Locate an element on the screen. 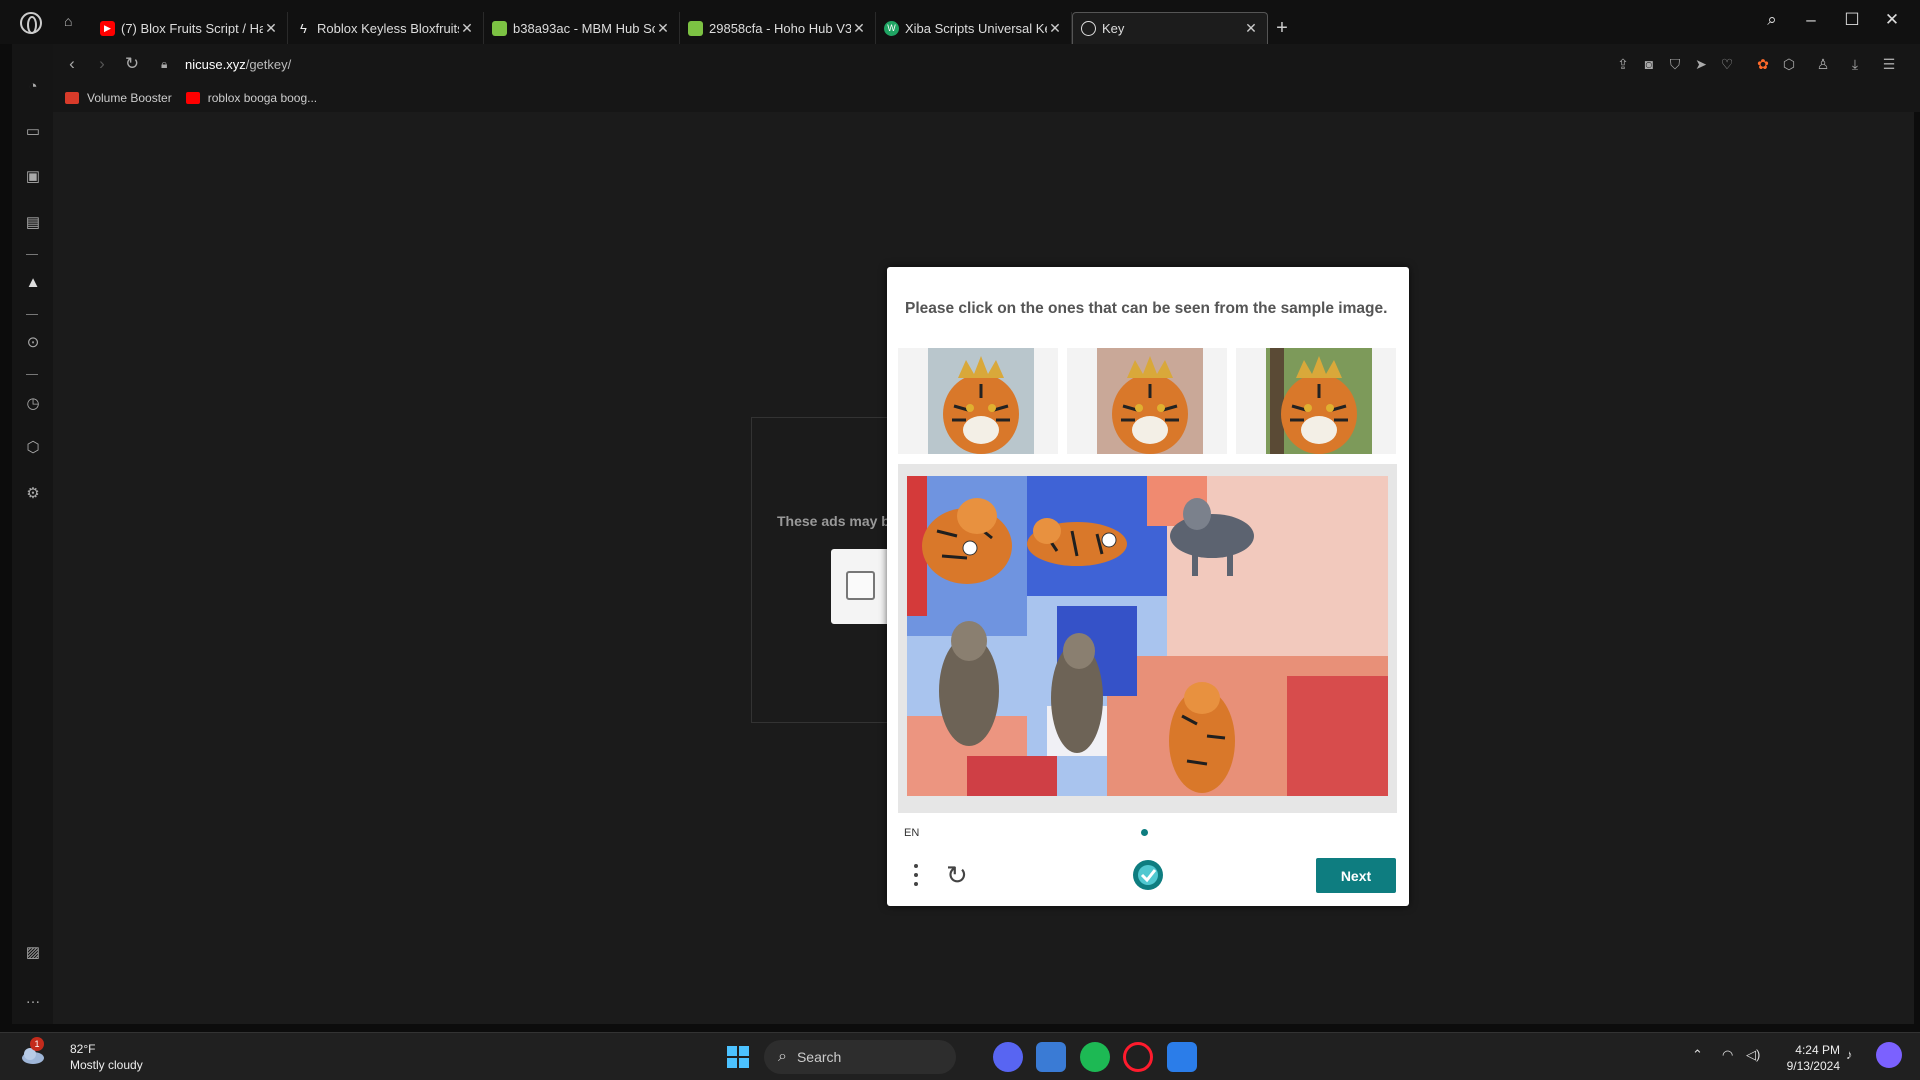 The height and width of the screenshot is (1080, 1920). settings-icon: ⚙ is located at coordinates (33, 494).